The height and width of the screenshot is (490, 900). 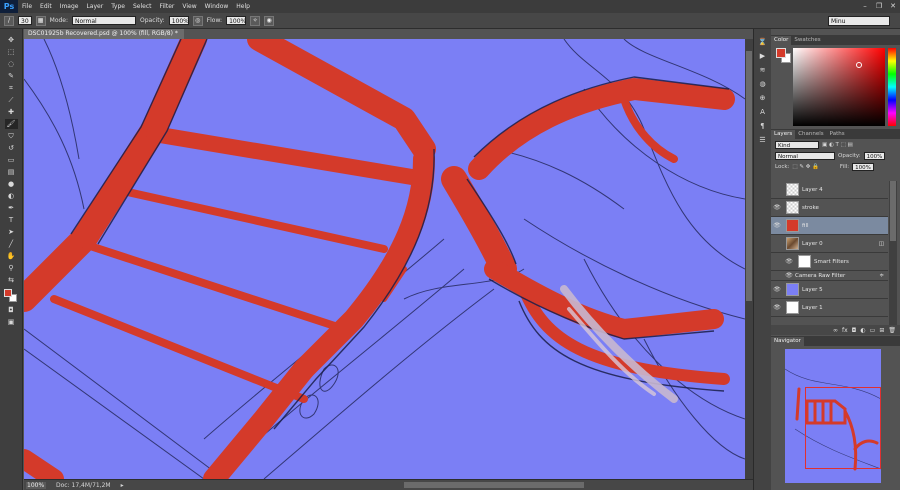 What do you see at coordinates (11, 136) in the screenshot?
I see `clone-stamp-tool-icon: ⛉` at bounding box center [11, 136].